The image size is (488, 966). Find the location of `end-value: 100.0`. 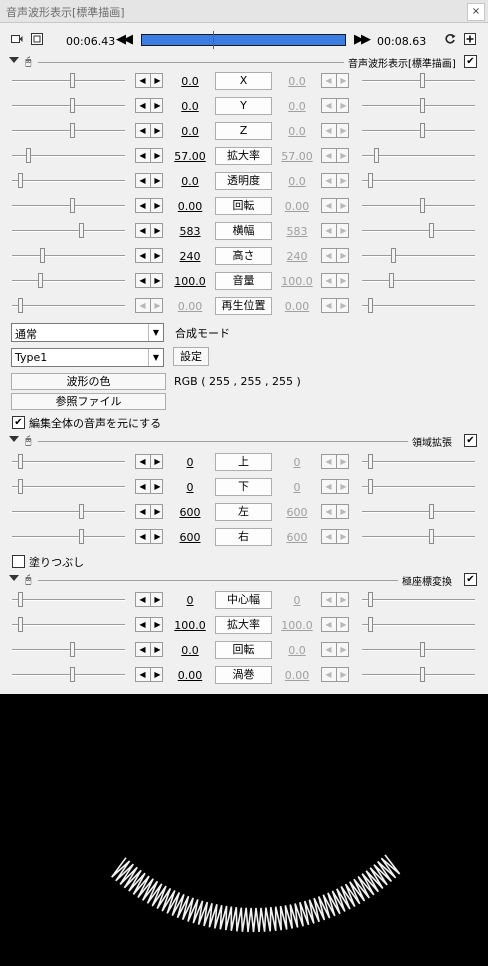

end-value: 100.0 is located at coordinates (297, 281).